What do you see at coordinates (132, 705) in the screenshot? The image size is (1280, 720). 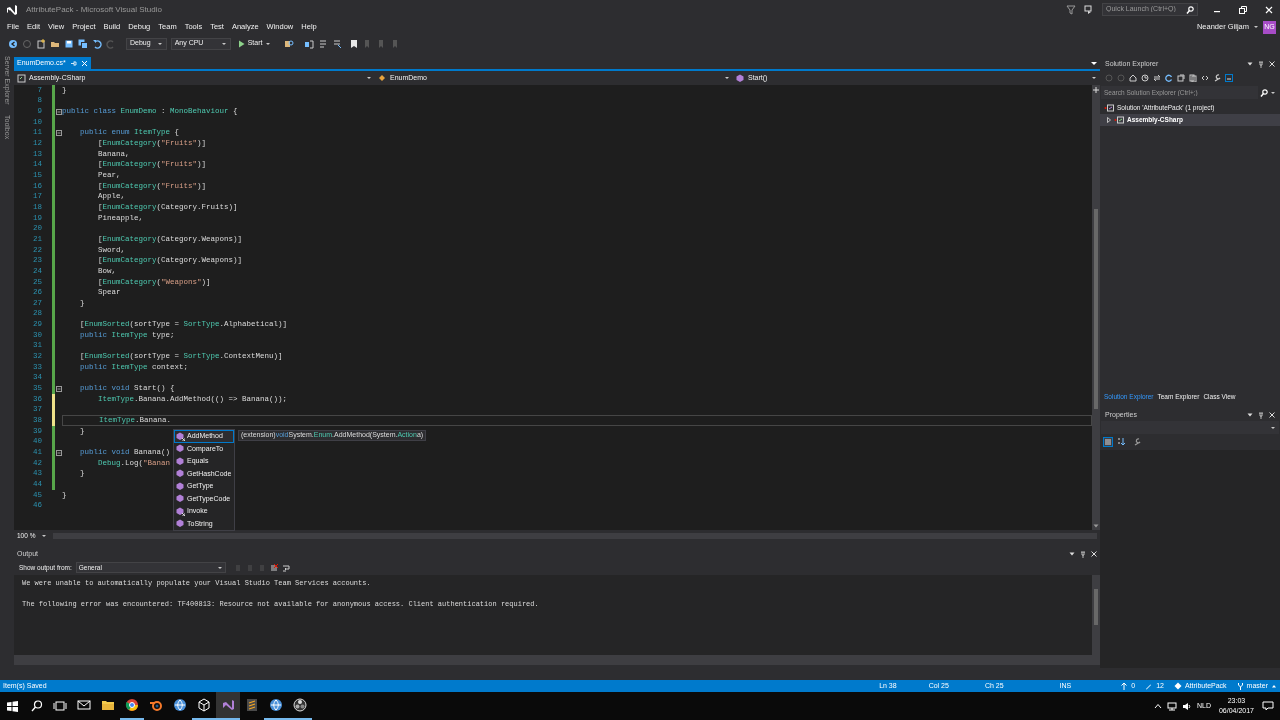 I see `browser-icon` at bounding box center [132, 705].